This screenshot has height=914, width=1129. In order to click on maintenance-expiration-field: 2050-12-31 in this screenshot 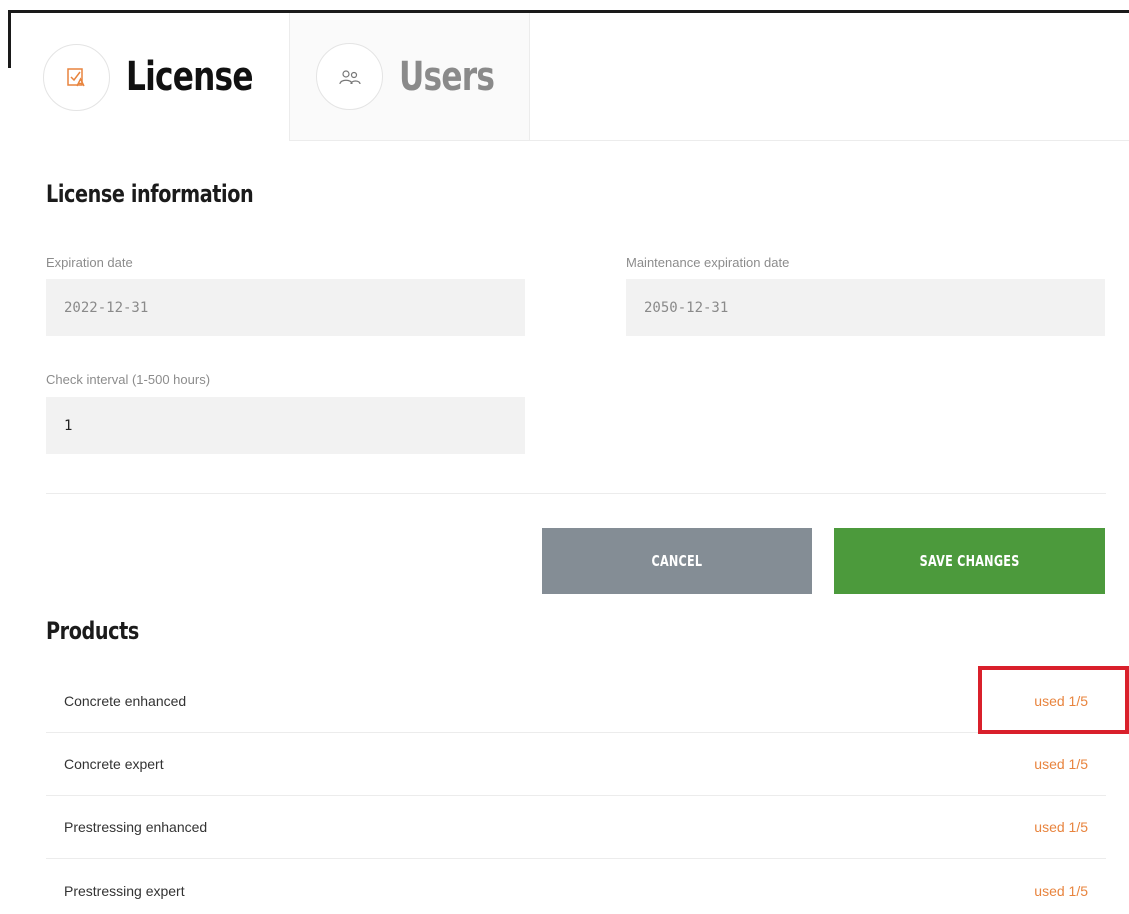, I will do `click(865, 307)`.